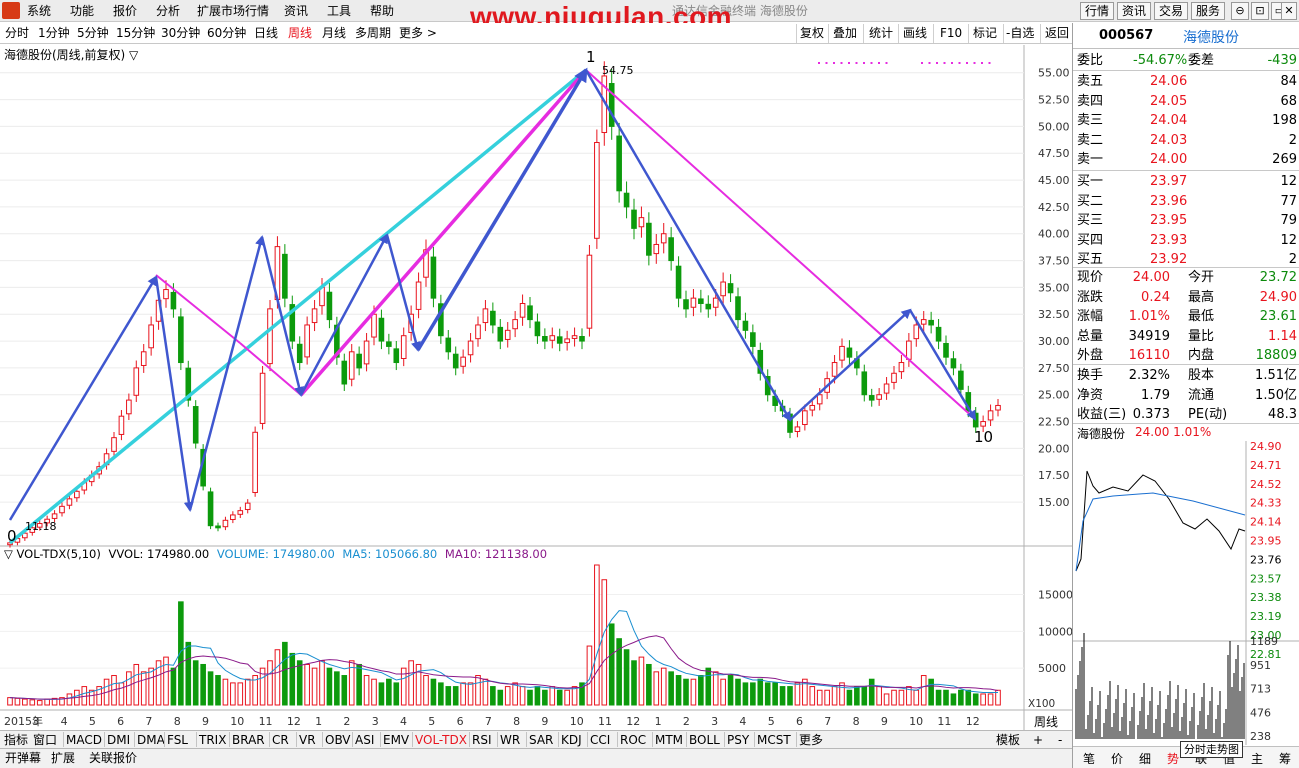 The width and height of the screenshot is (1299, 768). What do you see at coordinates (180, 33) in the screenshot?
I see `period-30min: 30分钟` at bounding box center [180, 33].